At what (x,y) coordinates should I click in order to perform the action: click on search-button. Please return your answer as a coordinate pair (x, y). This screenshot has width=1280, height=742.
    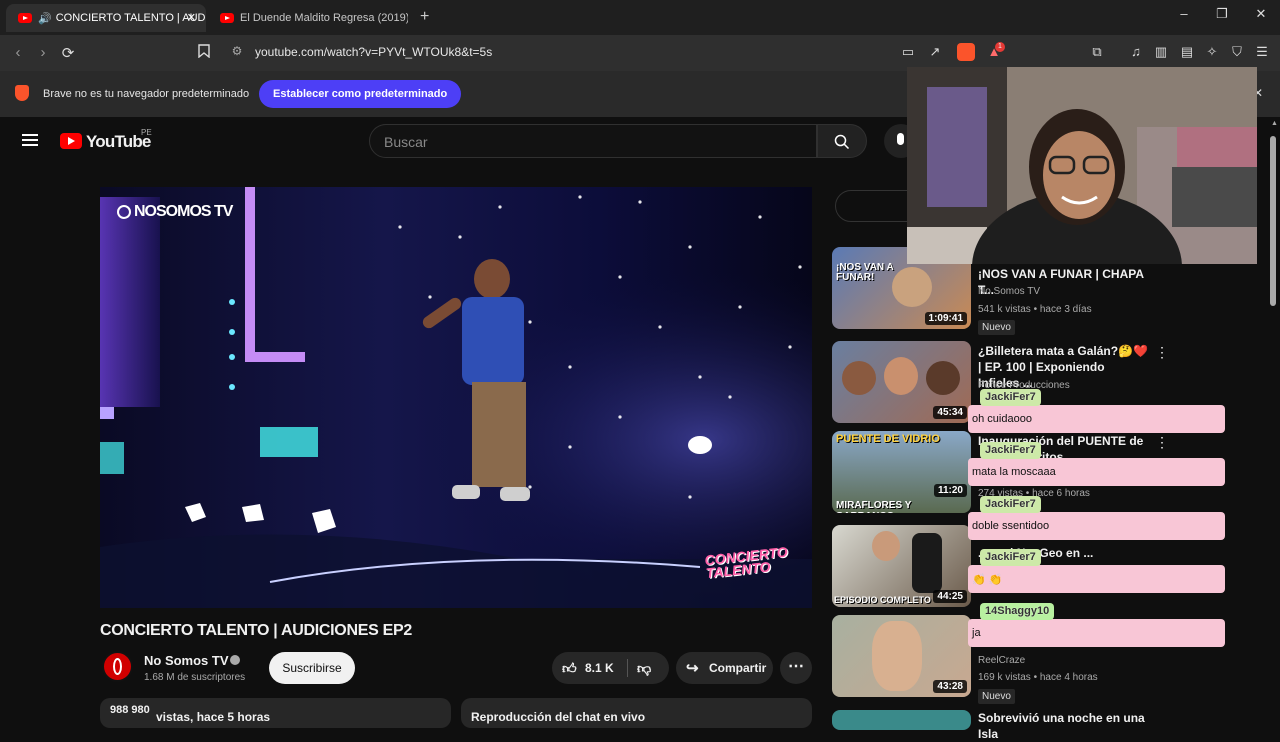
    Looking at the image, I should click on (842, 141).